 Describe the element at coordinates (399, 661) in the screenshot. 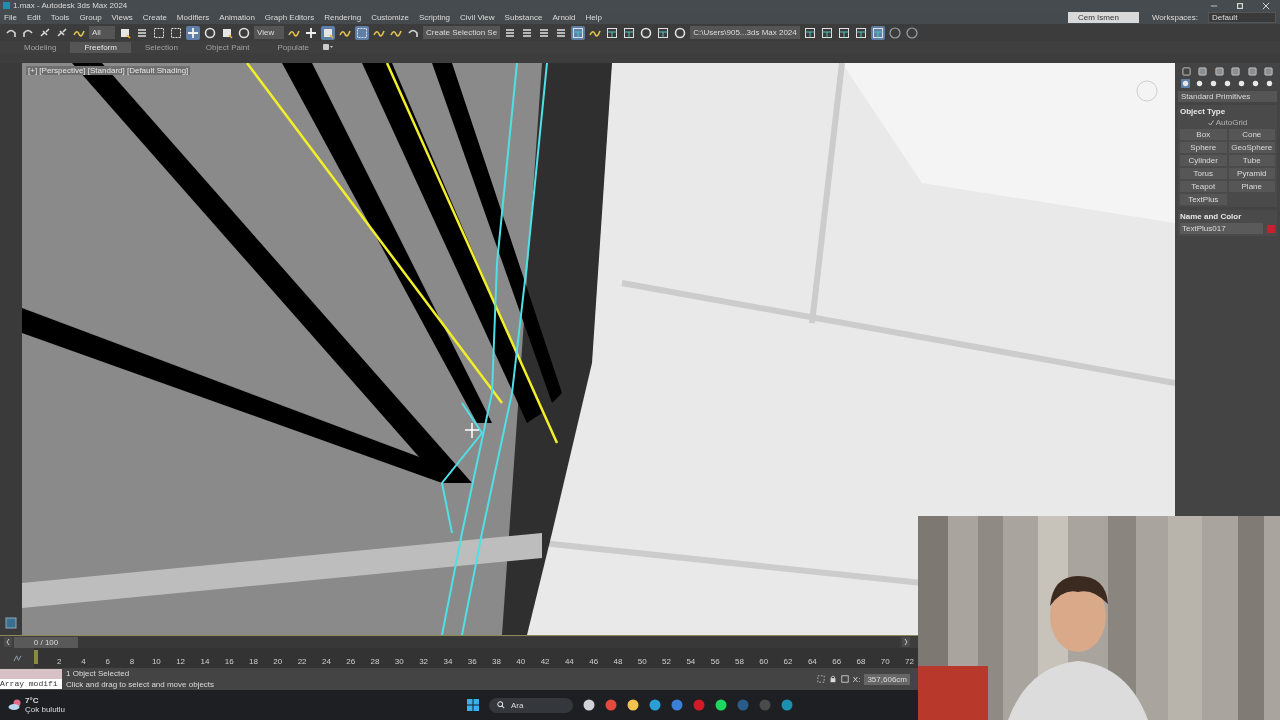

I see `frame-number: 30` at that location.